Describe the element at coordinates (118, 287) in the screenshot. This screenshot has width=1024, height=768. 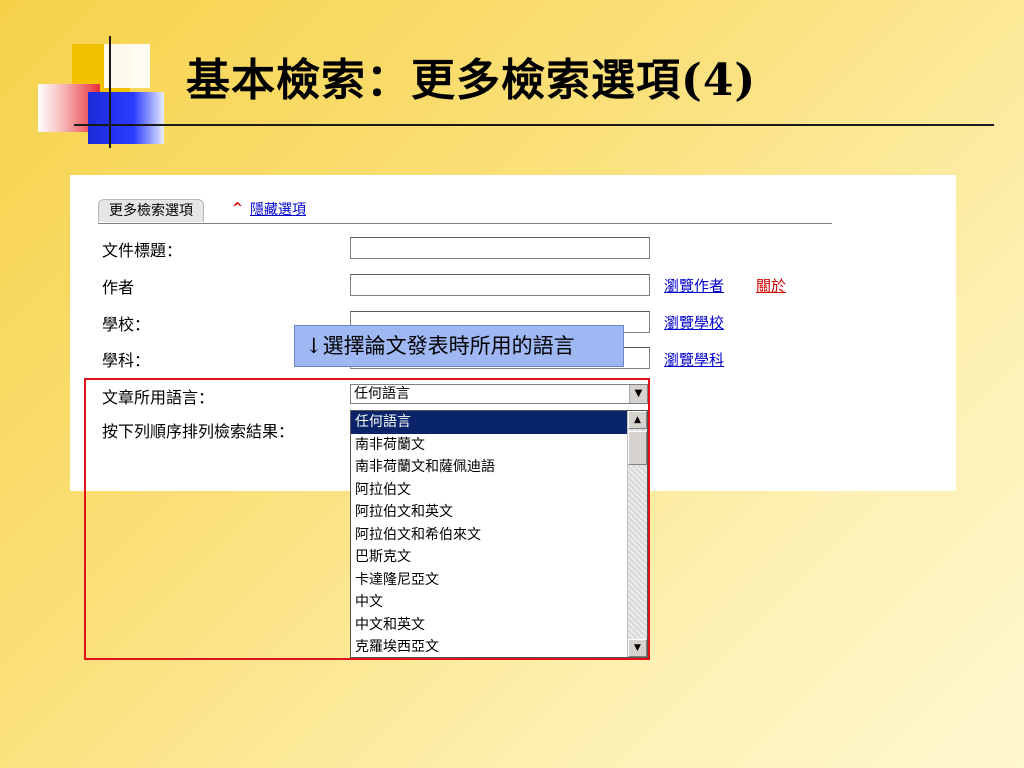
I see `author-label: 作者` at that location.